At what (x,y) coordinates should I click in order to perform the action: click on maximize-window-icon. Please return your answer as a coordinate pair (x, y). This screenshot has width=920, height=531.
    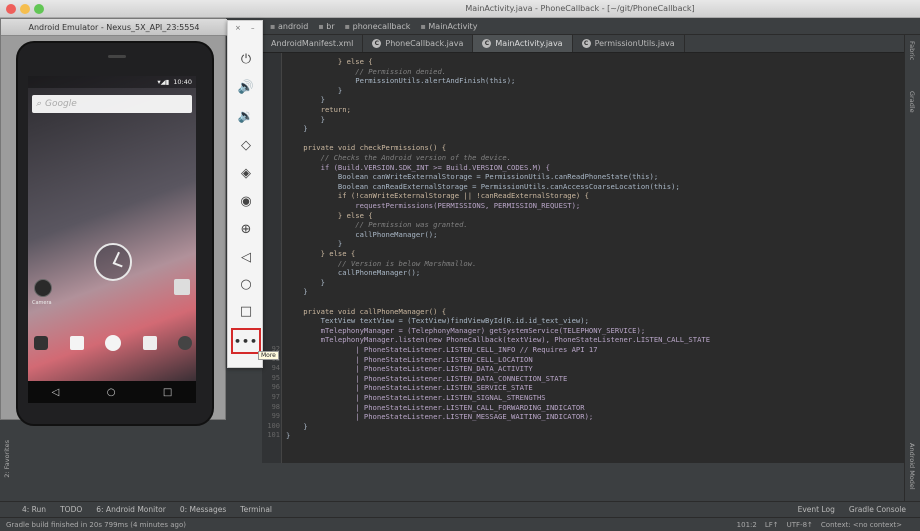
    Looking at the image, I should click on (39, 9).